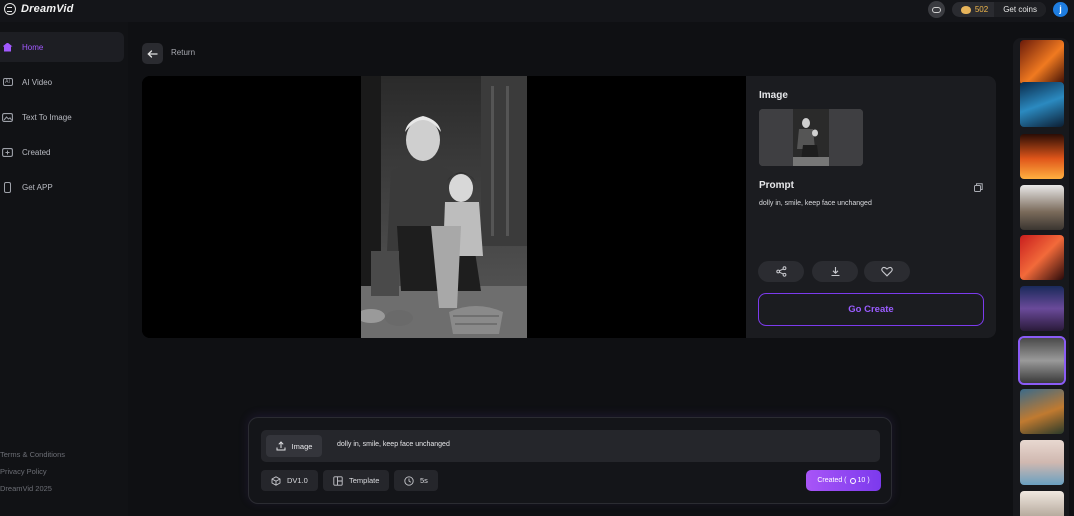 The height and width of the screenshot is (516, 1074). What do you see at coordinates (10, 9) in the screenshot?
I see `logo-icon` at bounding box center [10, 9].